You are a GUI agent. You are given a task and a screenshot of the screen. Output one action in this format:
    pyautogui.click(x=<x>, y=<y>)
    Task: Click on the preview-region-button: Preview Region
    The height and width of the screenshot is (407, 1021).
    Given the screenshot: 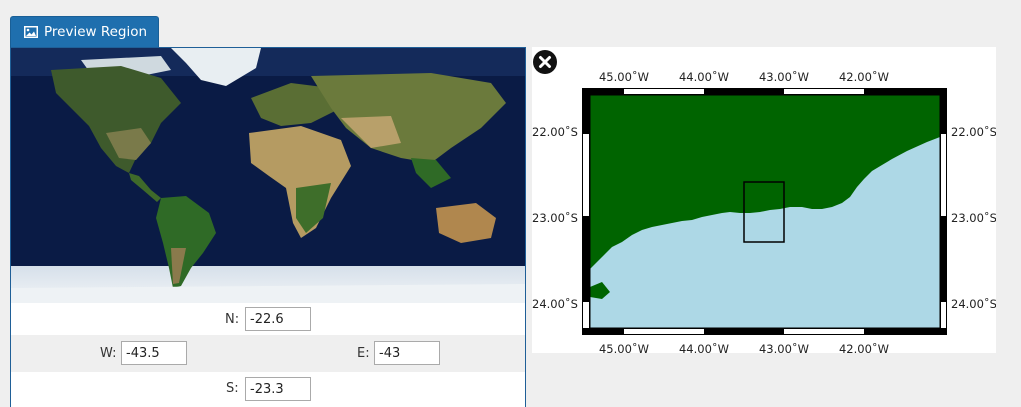 What is the action you would take?
    pyautogui.click(x=84, y=31)
    